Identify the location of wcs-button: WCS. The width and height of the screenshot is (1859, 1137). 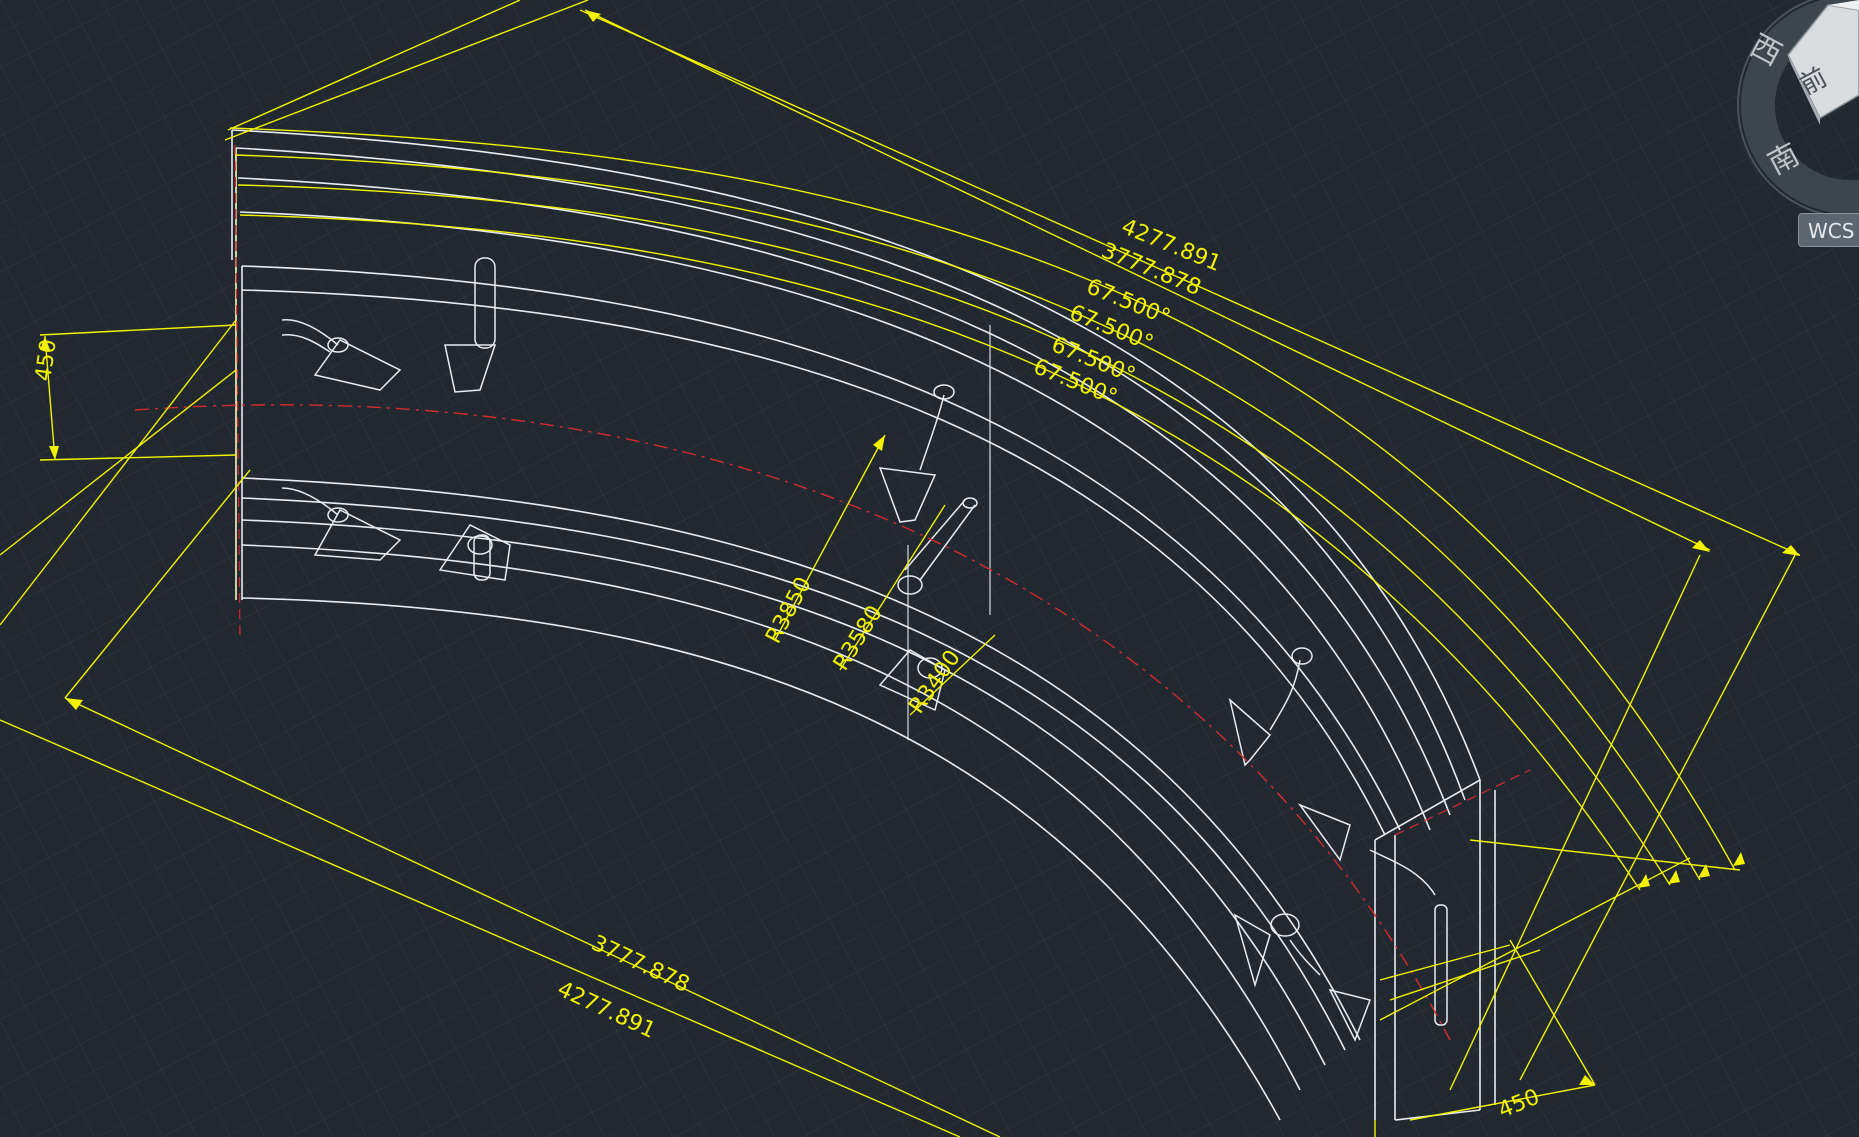
(1828, 230).